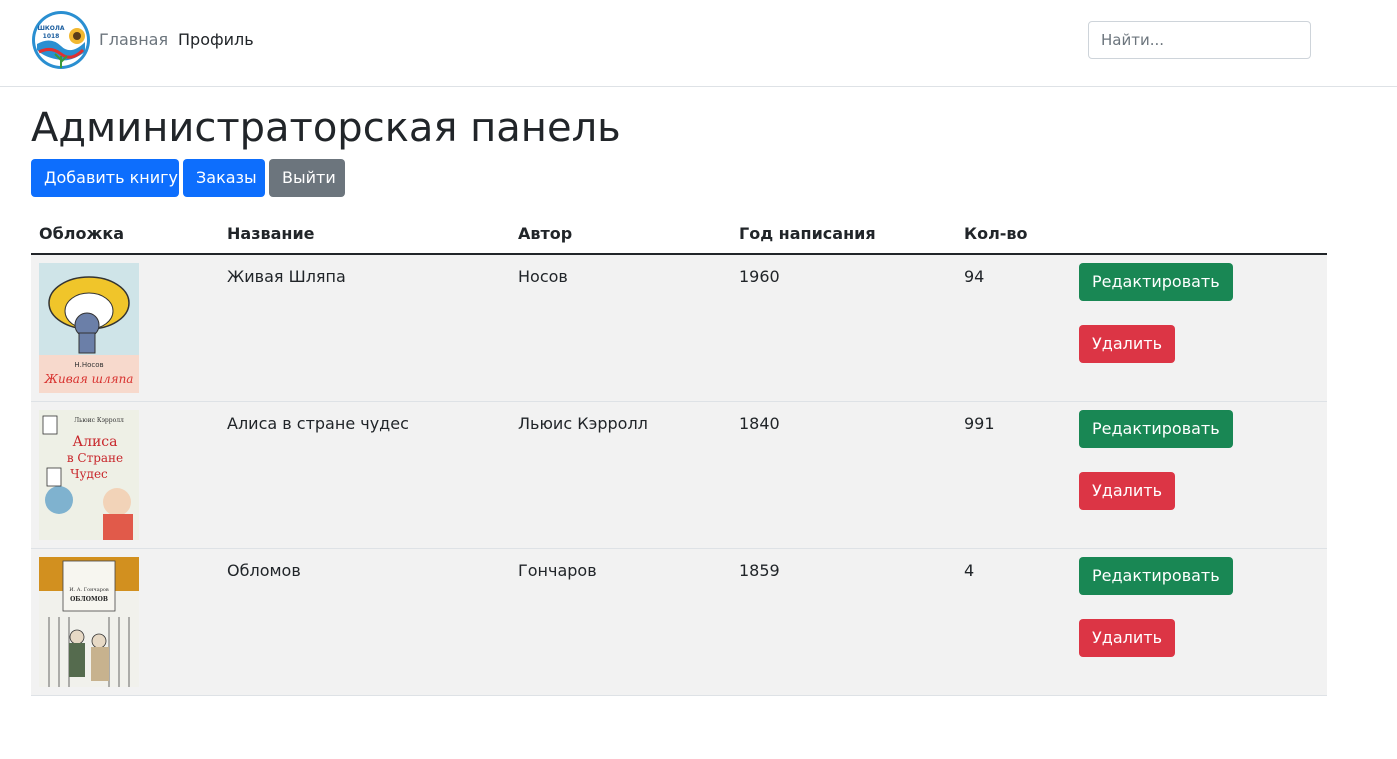 This screenshot has width=1397, height=759. Describe the element at coordinates (543, 276) in the screenshot. I see `book-author: Носов` at that location.